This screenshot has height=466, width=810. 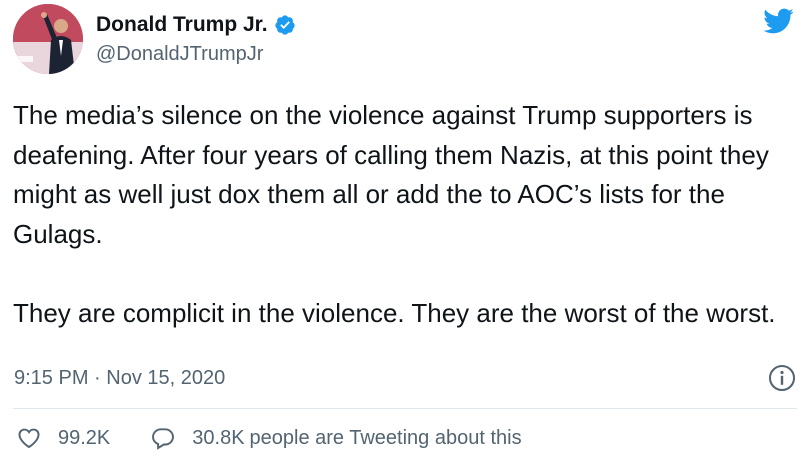 I want to click on divider, so click(x=405, y=408).